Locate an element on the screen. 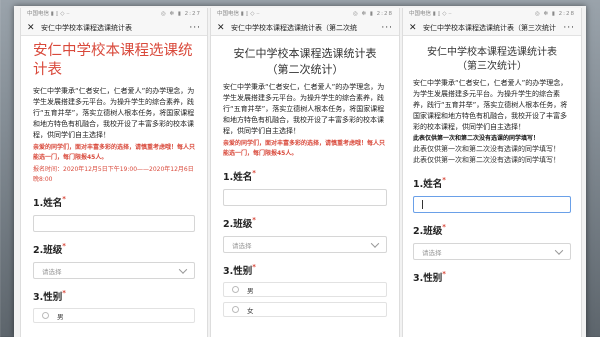 Image resolution: width=600 pixels, height=337 pixels. status-right: ◎ ✻ ▮ 2:27 is located at coordinates (180, 14).